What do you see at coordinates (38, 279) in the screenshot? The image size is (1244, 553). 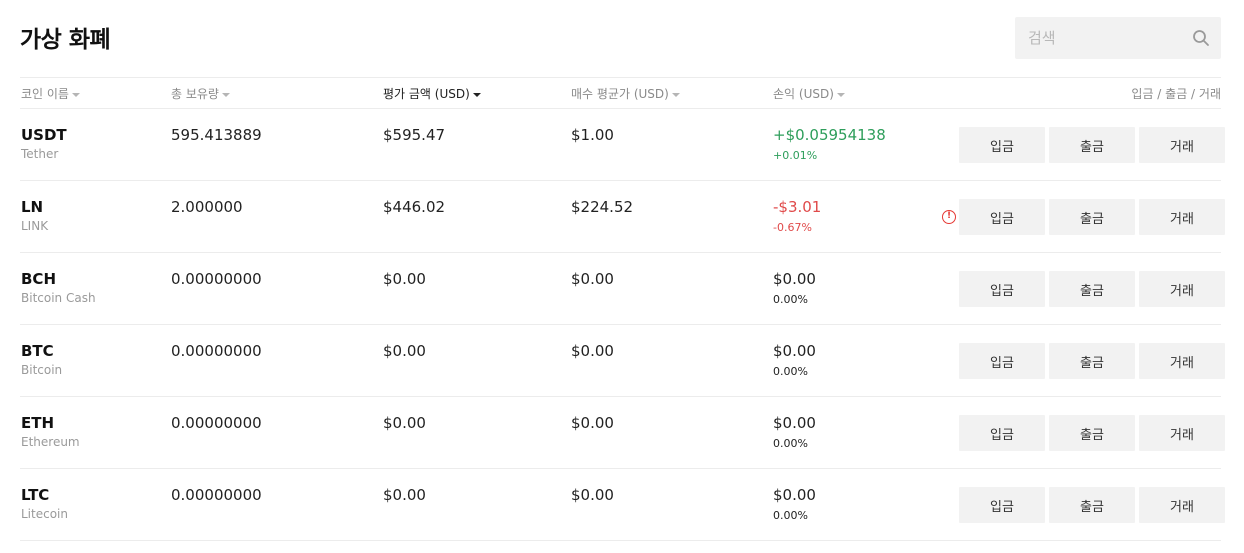 I see `coin-symbol: BCH` at bounding box center [38, 279].